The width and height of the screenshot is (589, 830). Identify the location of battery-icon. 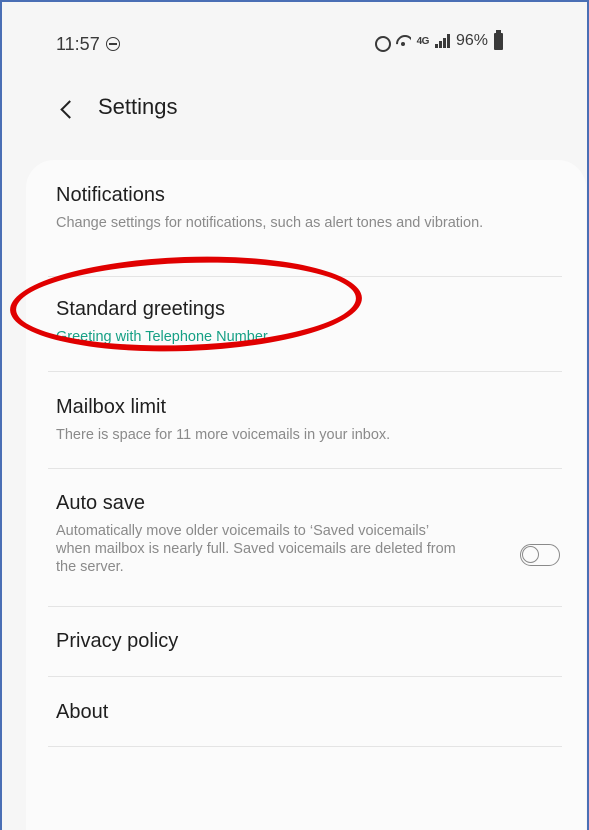
(498, 39).